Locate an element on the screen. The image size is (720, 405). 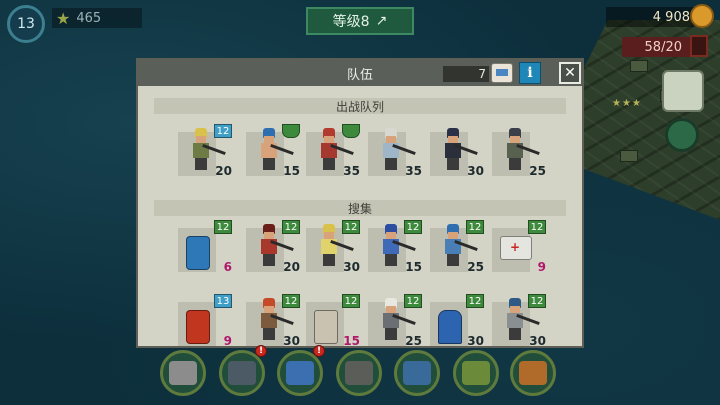
rank-button: 等级8 ↗ is located at coordinates (360, 21).